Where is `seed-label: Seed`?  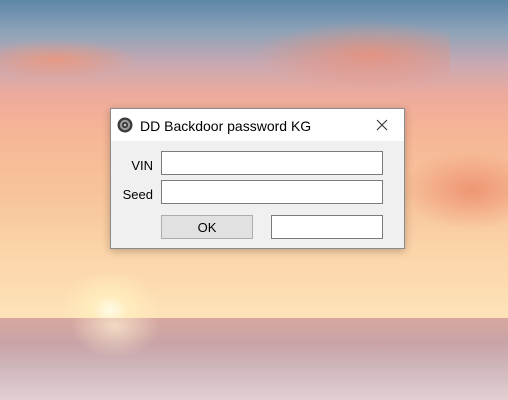
seed-label: Seed is located at coordinates (137, 194).